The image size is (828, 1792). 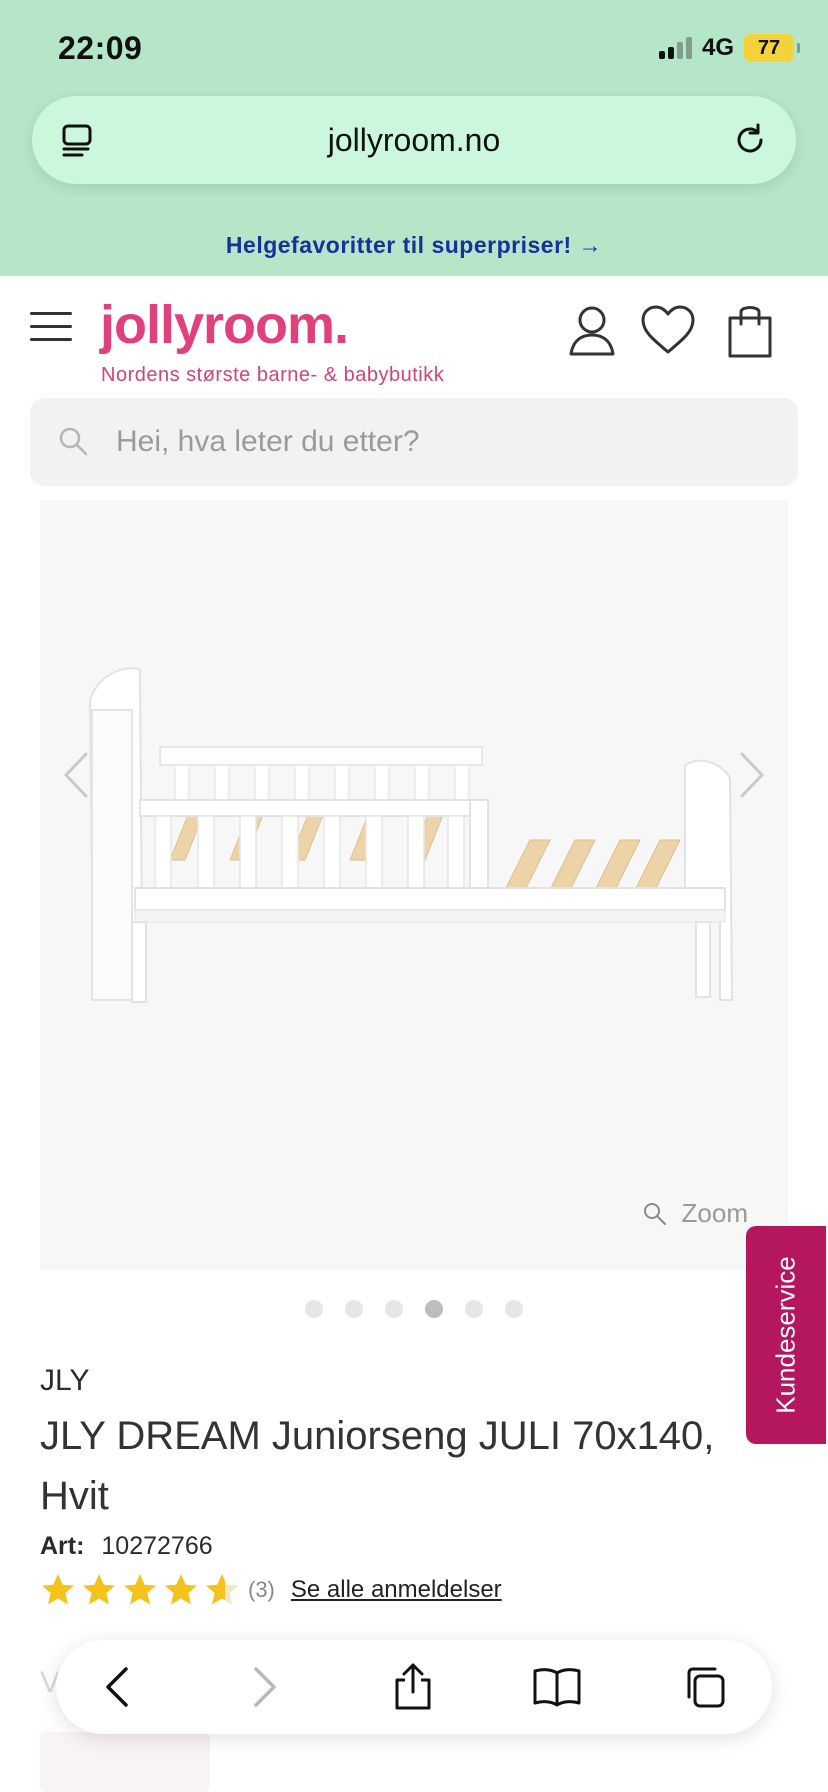 I want to click on hamburger-icon, so click(x=51, y=327).